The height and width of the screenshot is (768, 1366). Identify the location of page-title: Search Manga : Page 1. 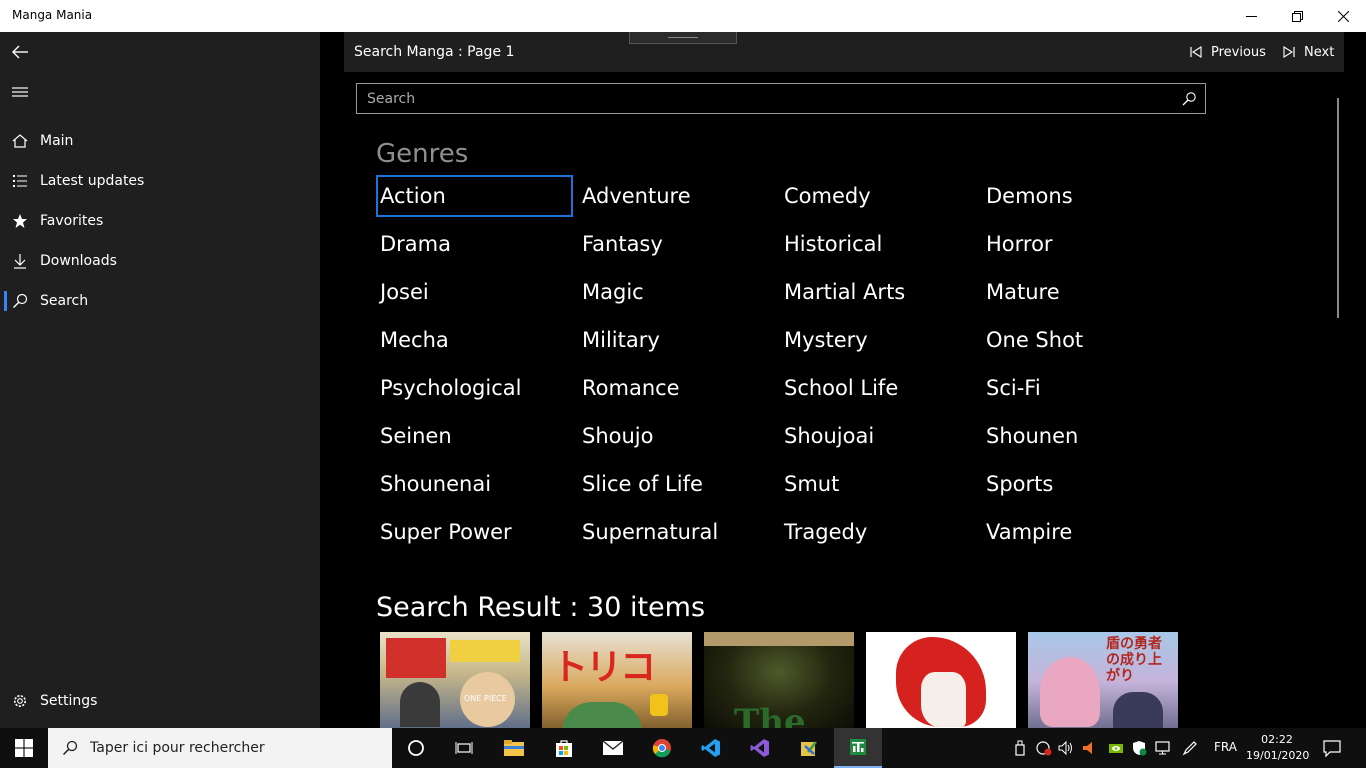
(434, 52).